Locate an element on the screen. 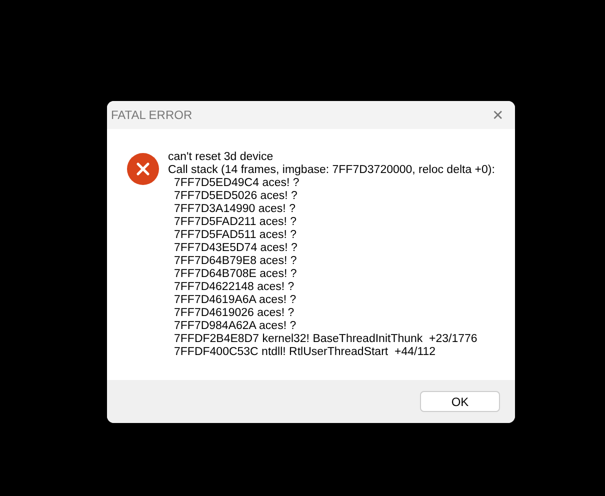 This screenshot has height=496, width=605. stack-frame: 7FF7D984A62A aces! ? is located at coordinates (331, 326).